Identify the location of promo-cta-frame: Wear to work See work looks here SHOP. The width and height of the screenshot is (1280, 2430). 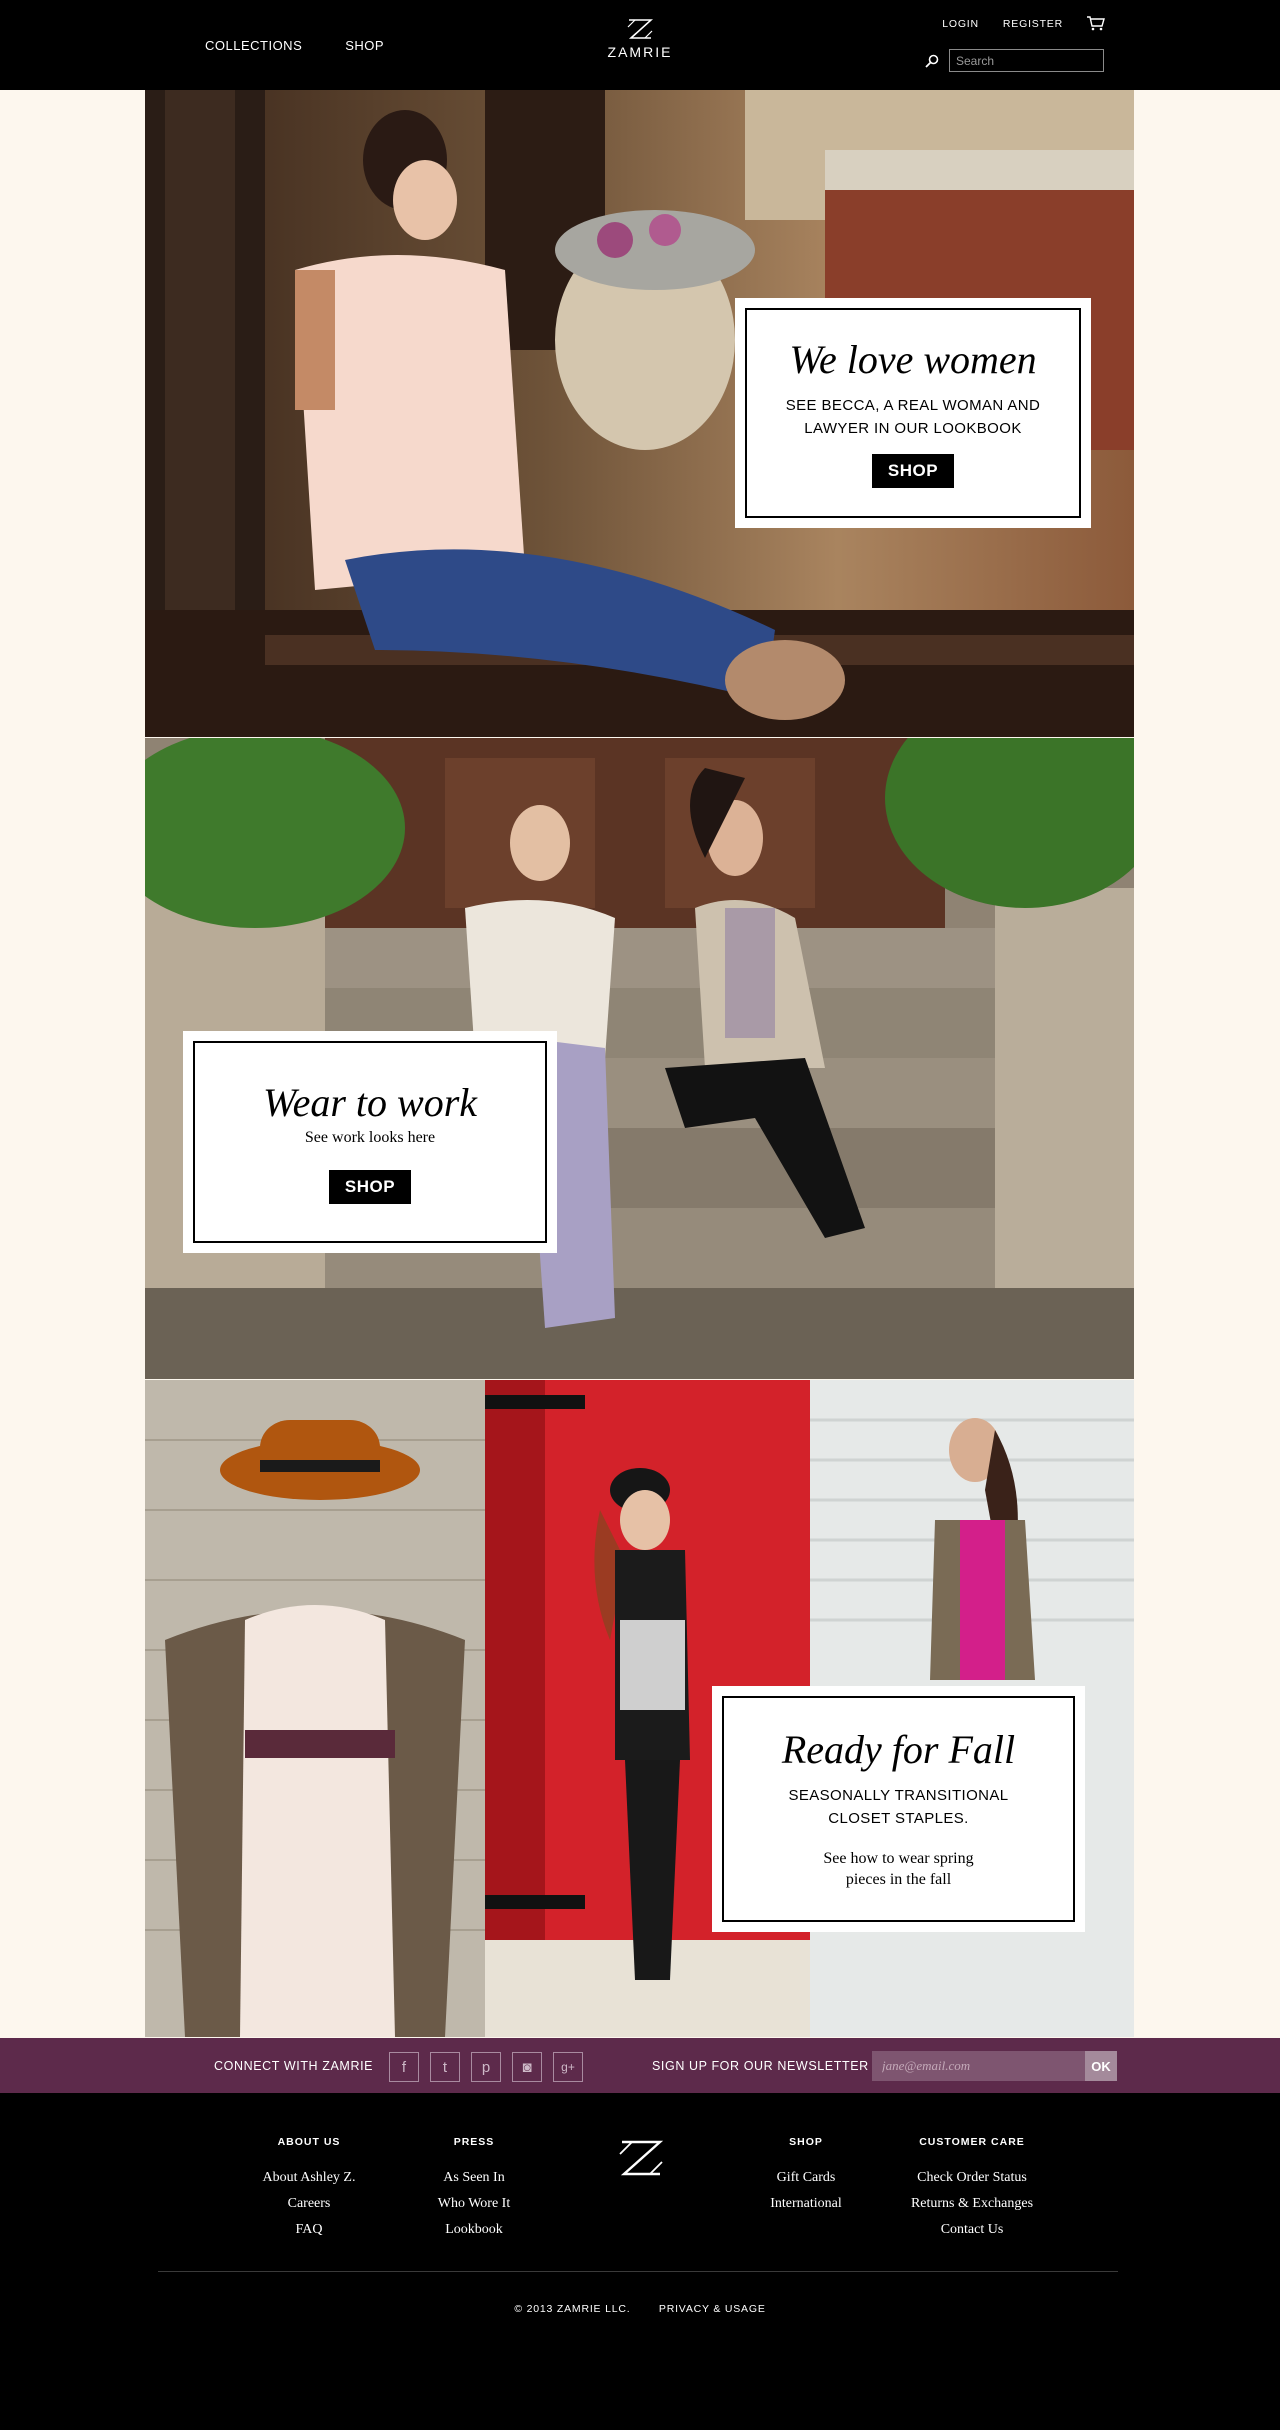
(370, 1142).